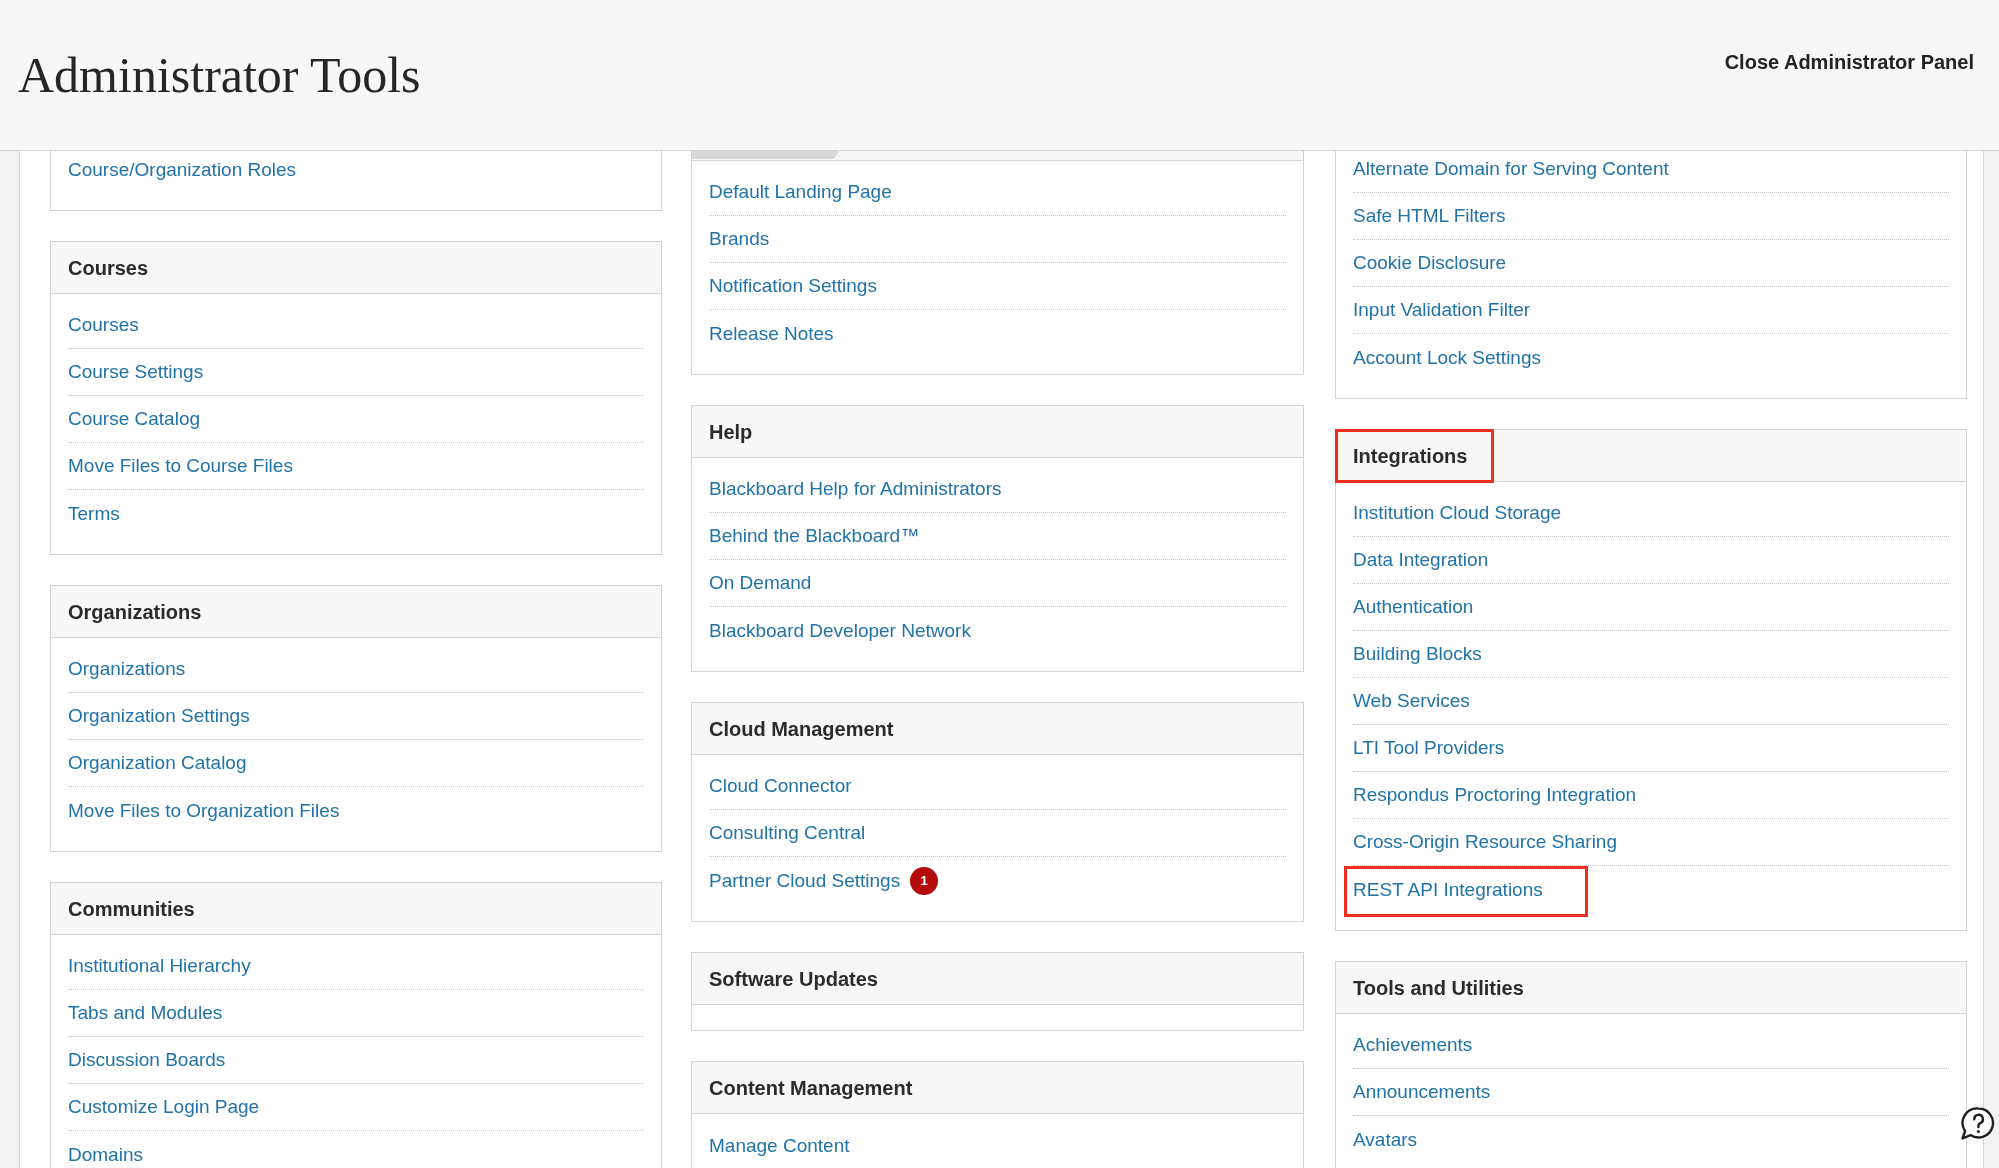  What do you see at coordinates (739, 239) in the screenshot?
I see `admin-link: Brands` at bounding box center [739, 239].